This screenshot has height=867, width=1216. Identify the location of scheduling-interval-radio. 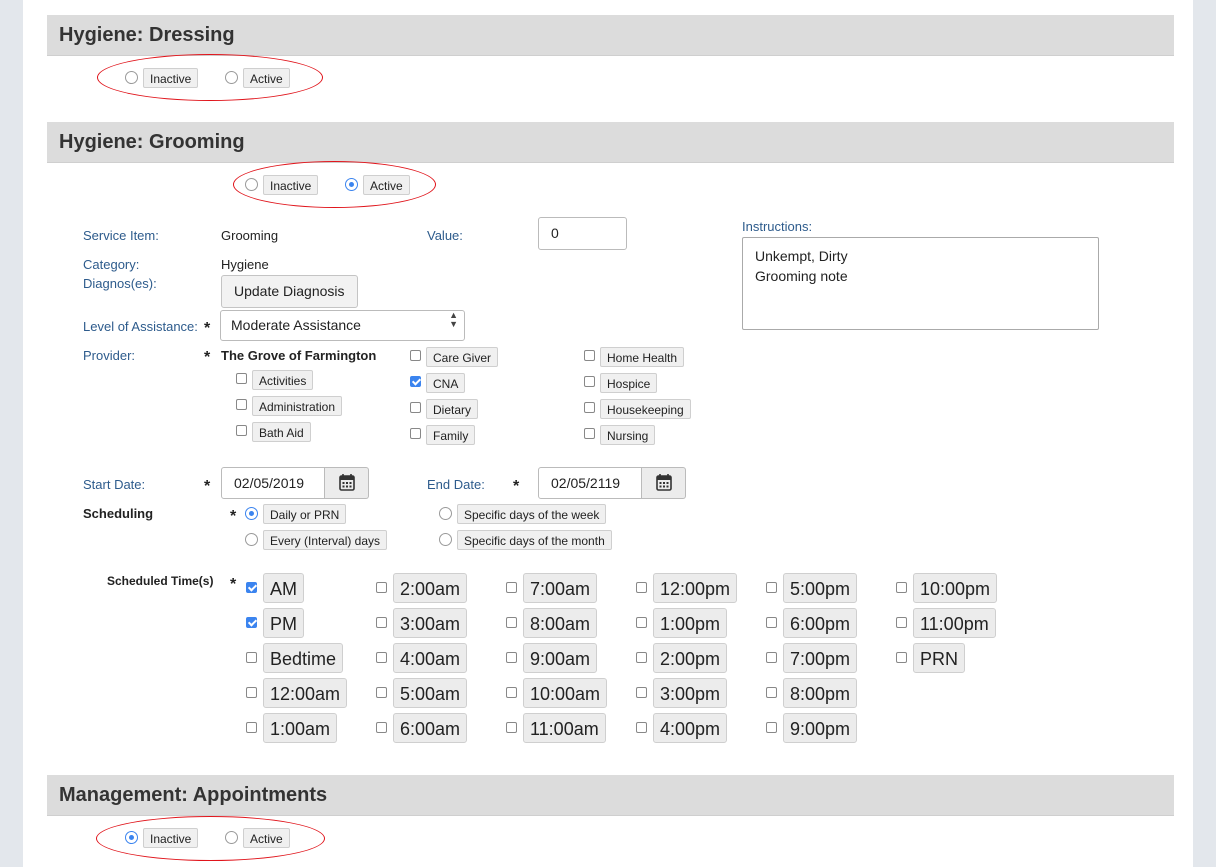
(251, 539).